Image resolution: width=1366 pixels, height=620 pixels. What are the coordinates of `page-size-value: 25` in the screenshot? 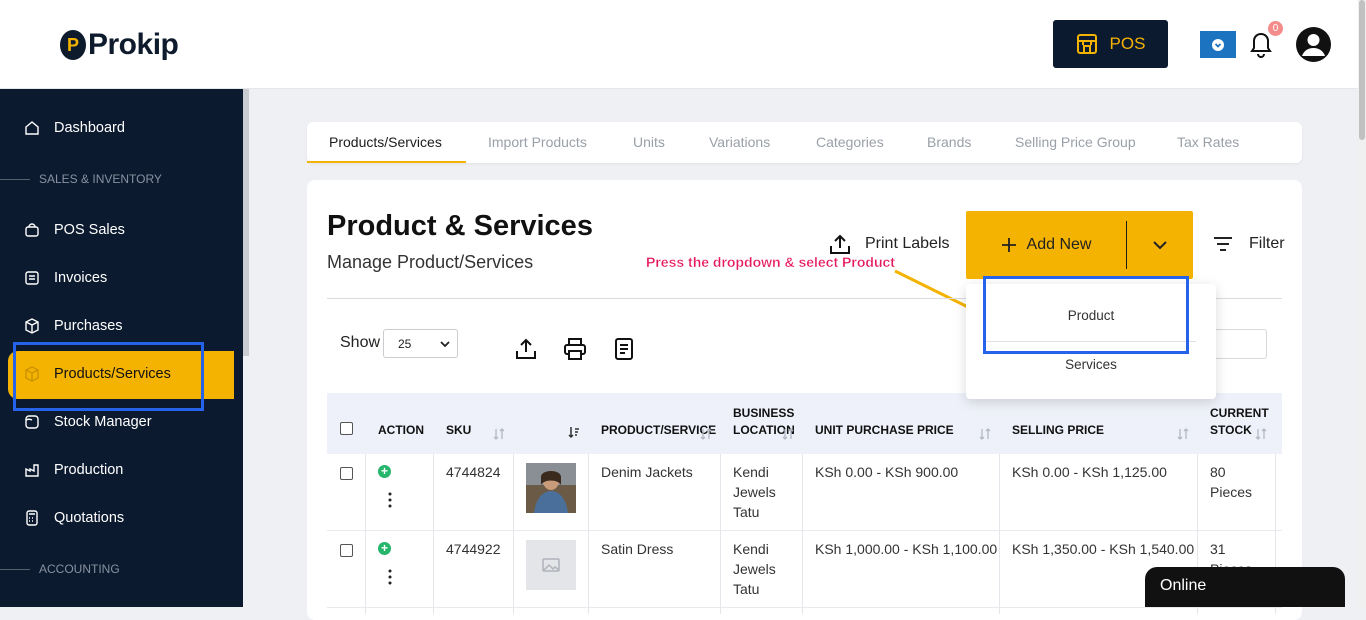 It's located at (405, 343).